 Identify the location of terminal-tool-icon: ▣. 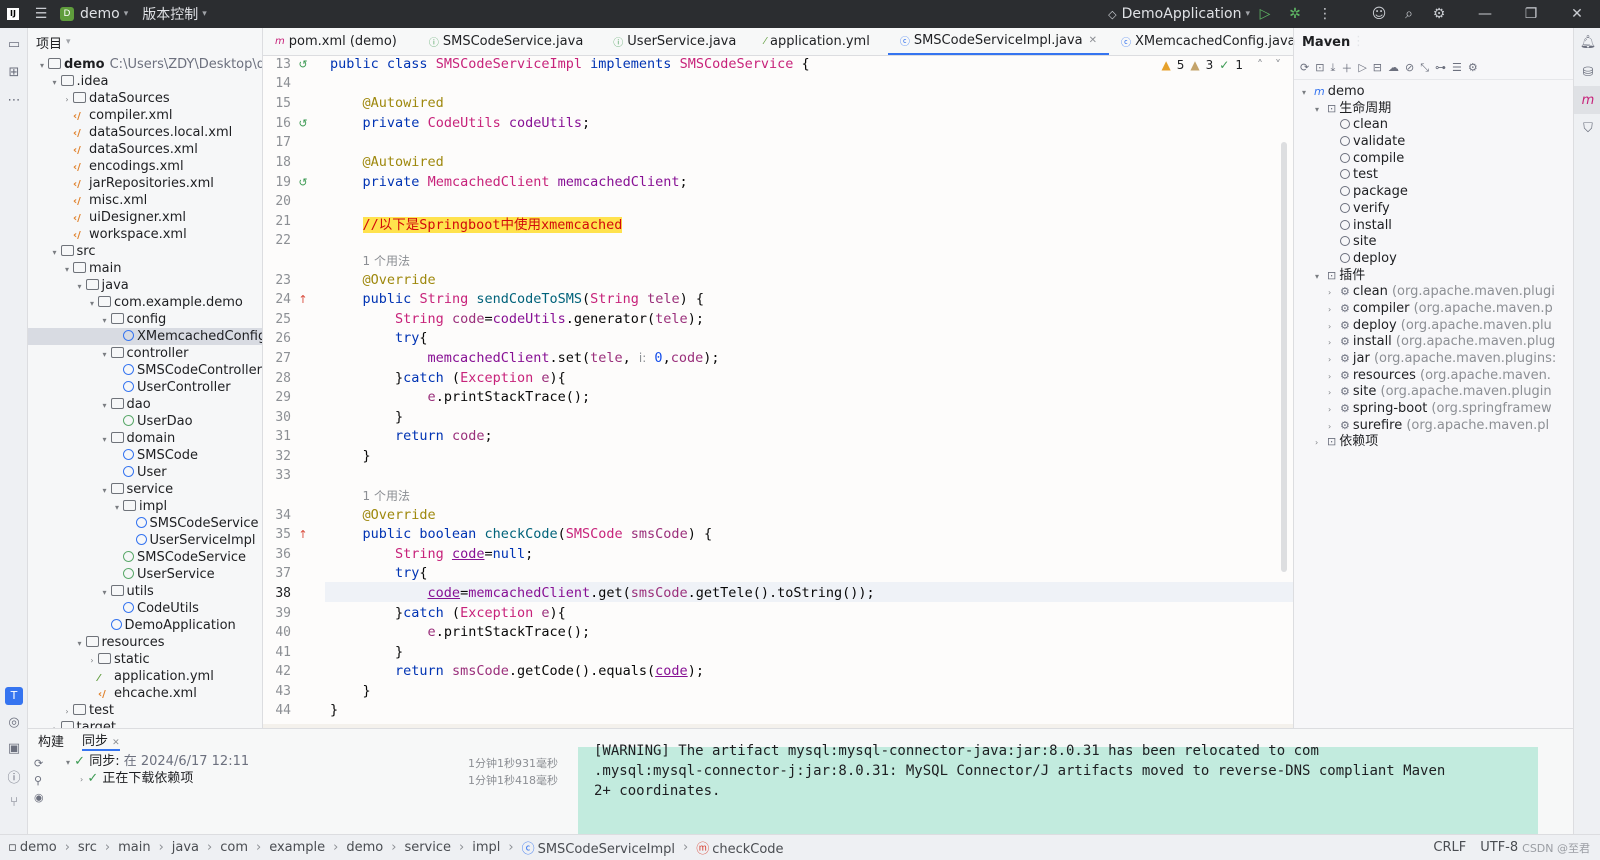
(14, 748).